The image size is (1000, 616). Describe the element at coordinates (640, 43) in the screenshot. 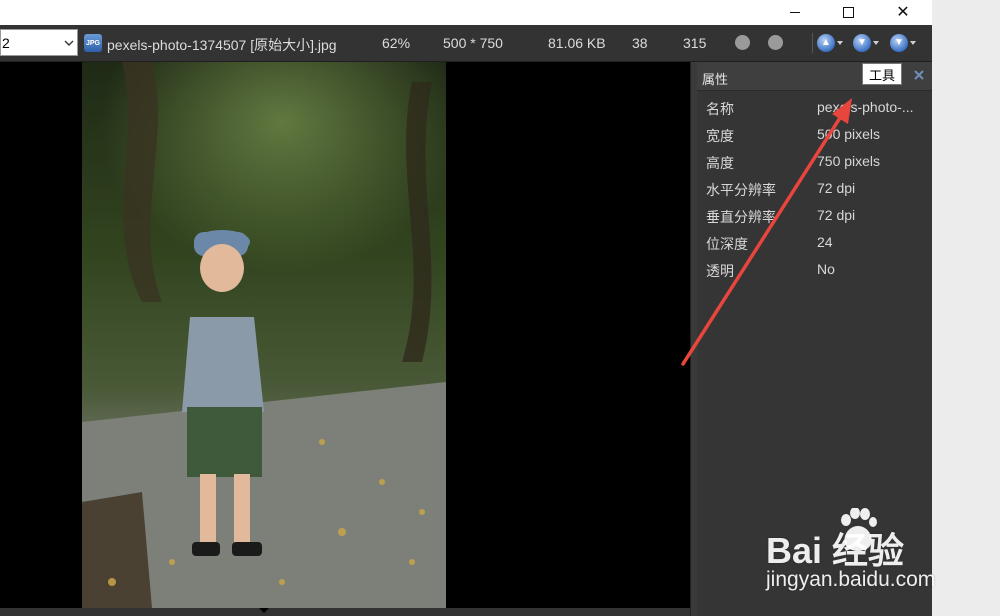

I see `image-index: 38` at that location.